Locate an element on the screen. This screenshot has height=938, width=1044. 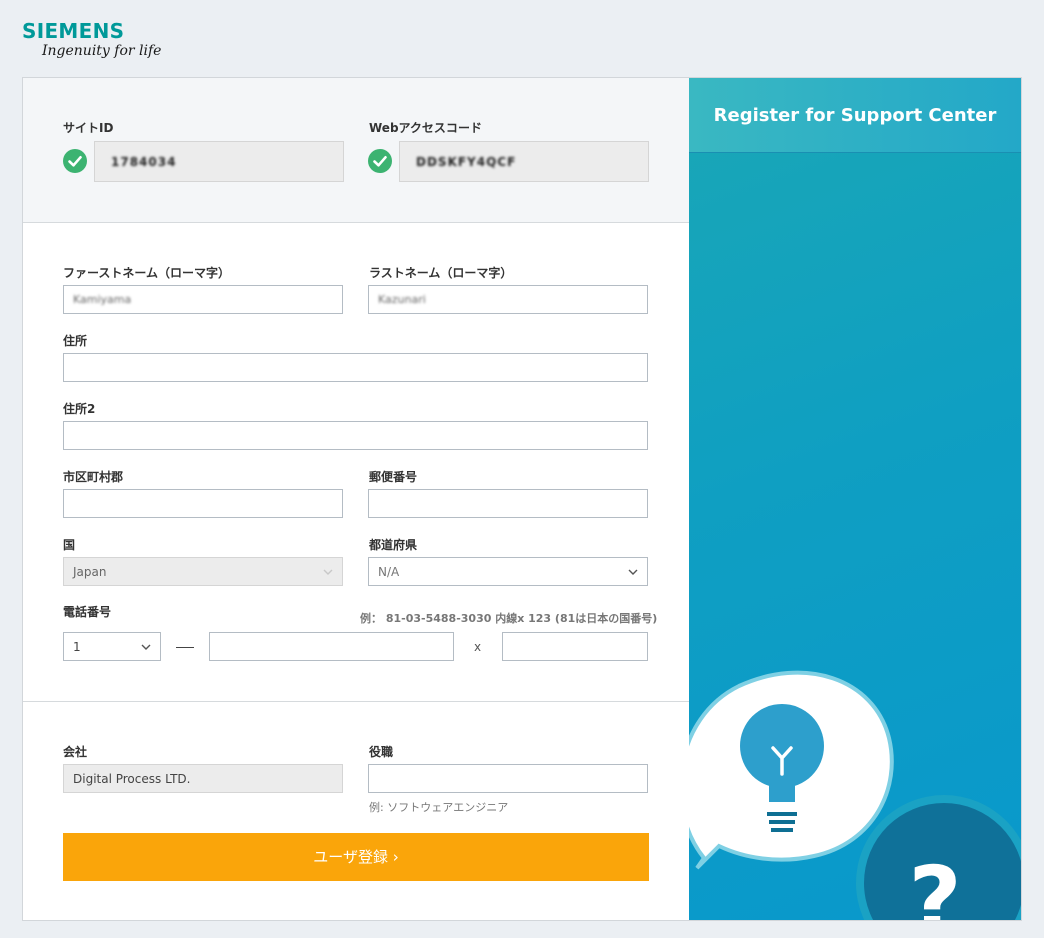
phone-extension-input is located at coordinates (575, 646).